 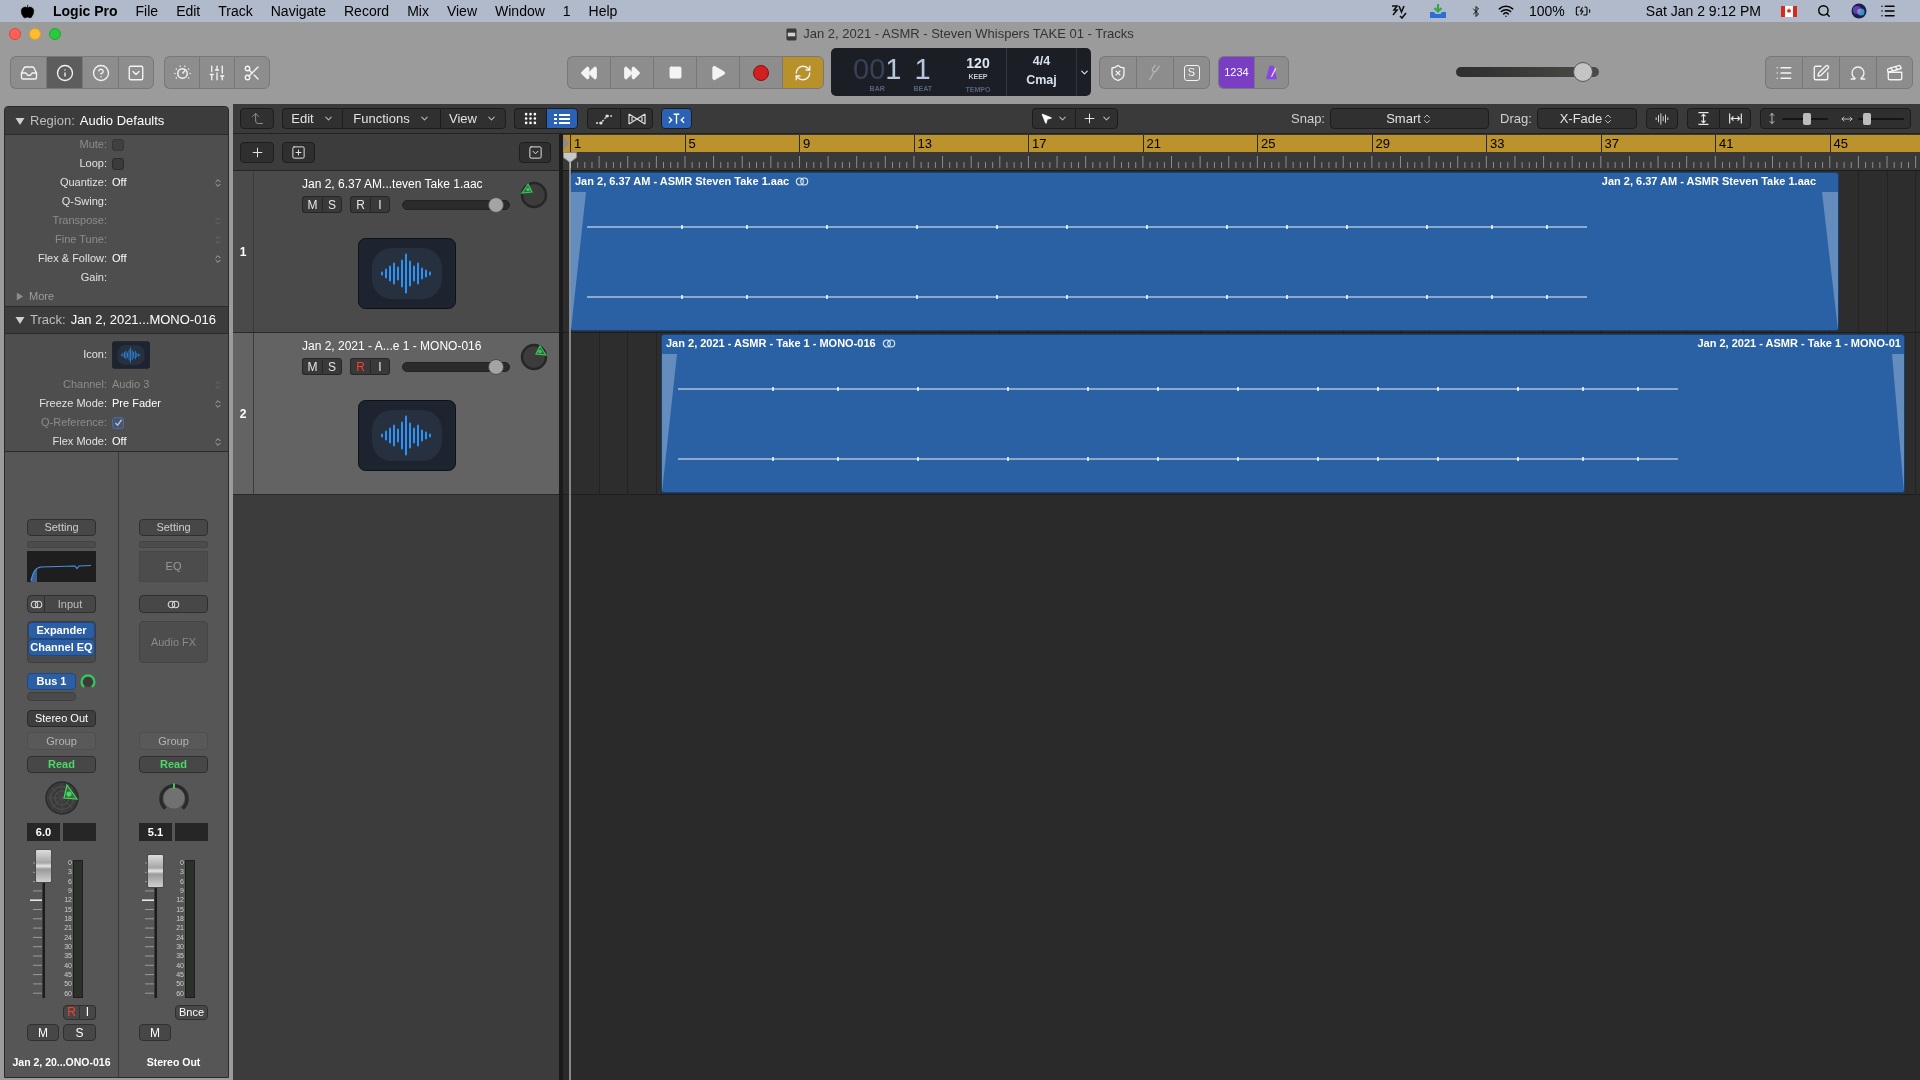 What do you see at coordinates (173, 527) in the screenshot?
I see `setting-button: Setting` at bounding box center [173, 527].